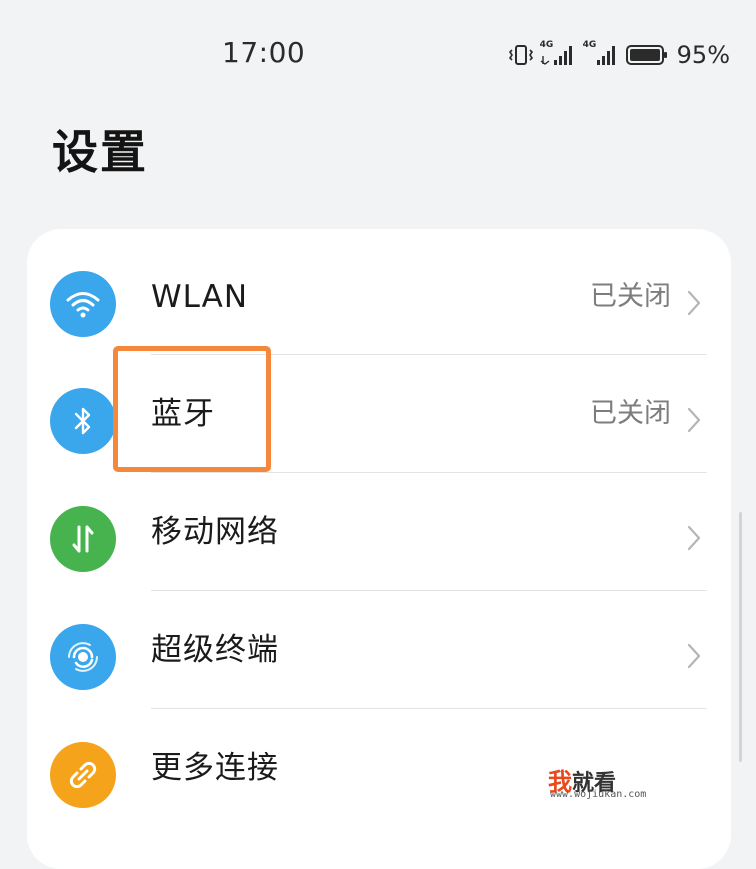  I want to click on vibrate-icon, so click(520, 55).